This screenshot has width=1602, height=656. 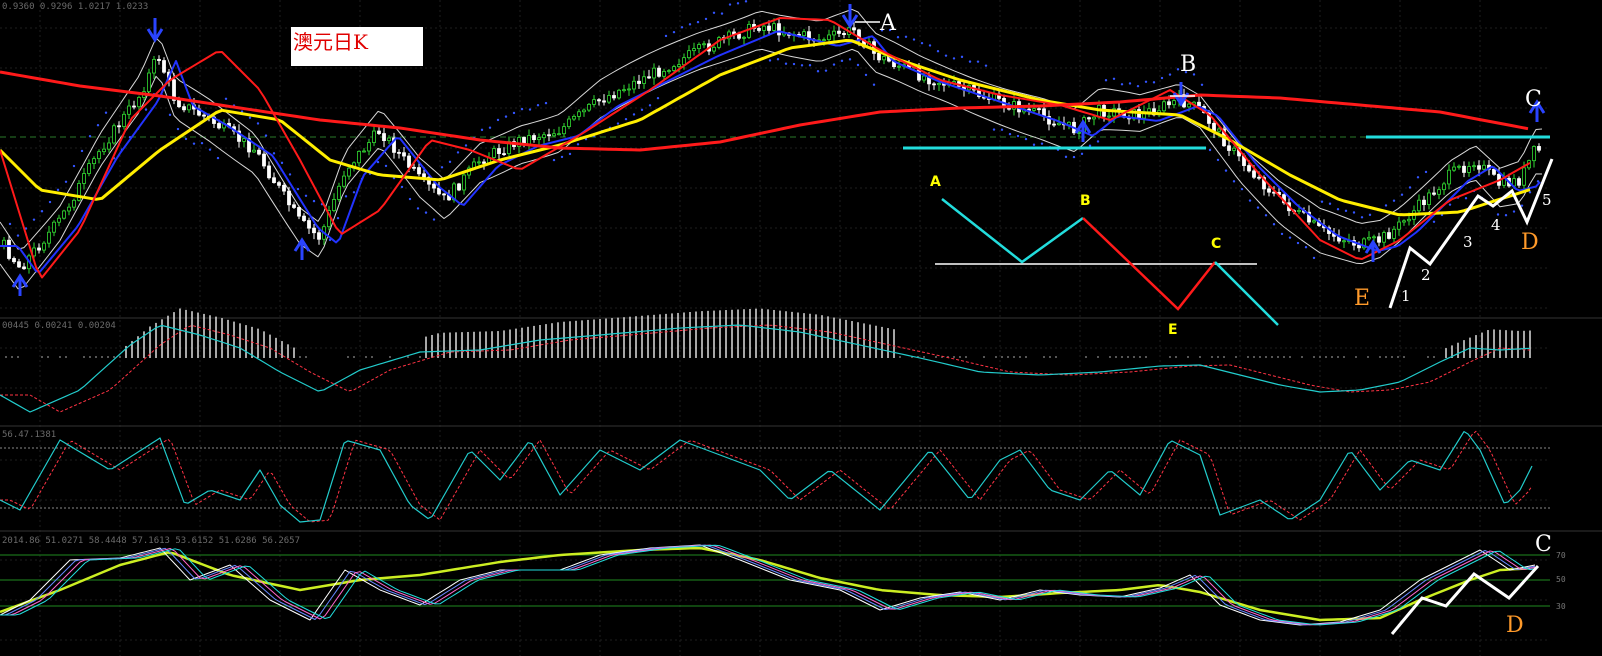 What do you see at coordinates (1496, 225) in the screenshot?
I see `impulse-label-4: 4` at bounding box center [1496, 225].